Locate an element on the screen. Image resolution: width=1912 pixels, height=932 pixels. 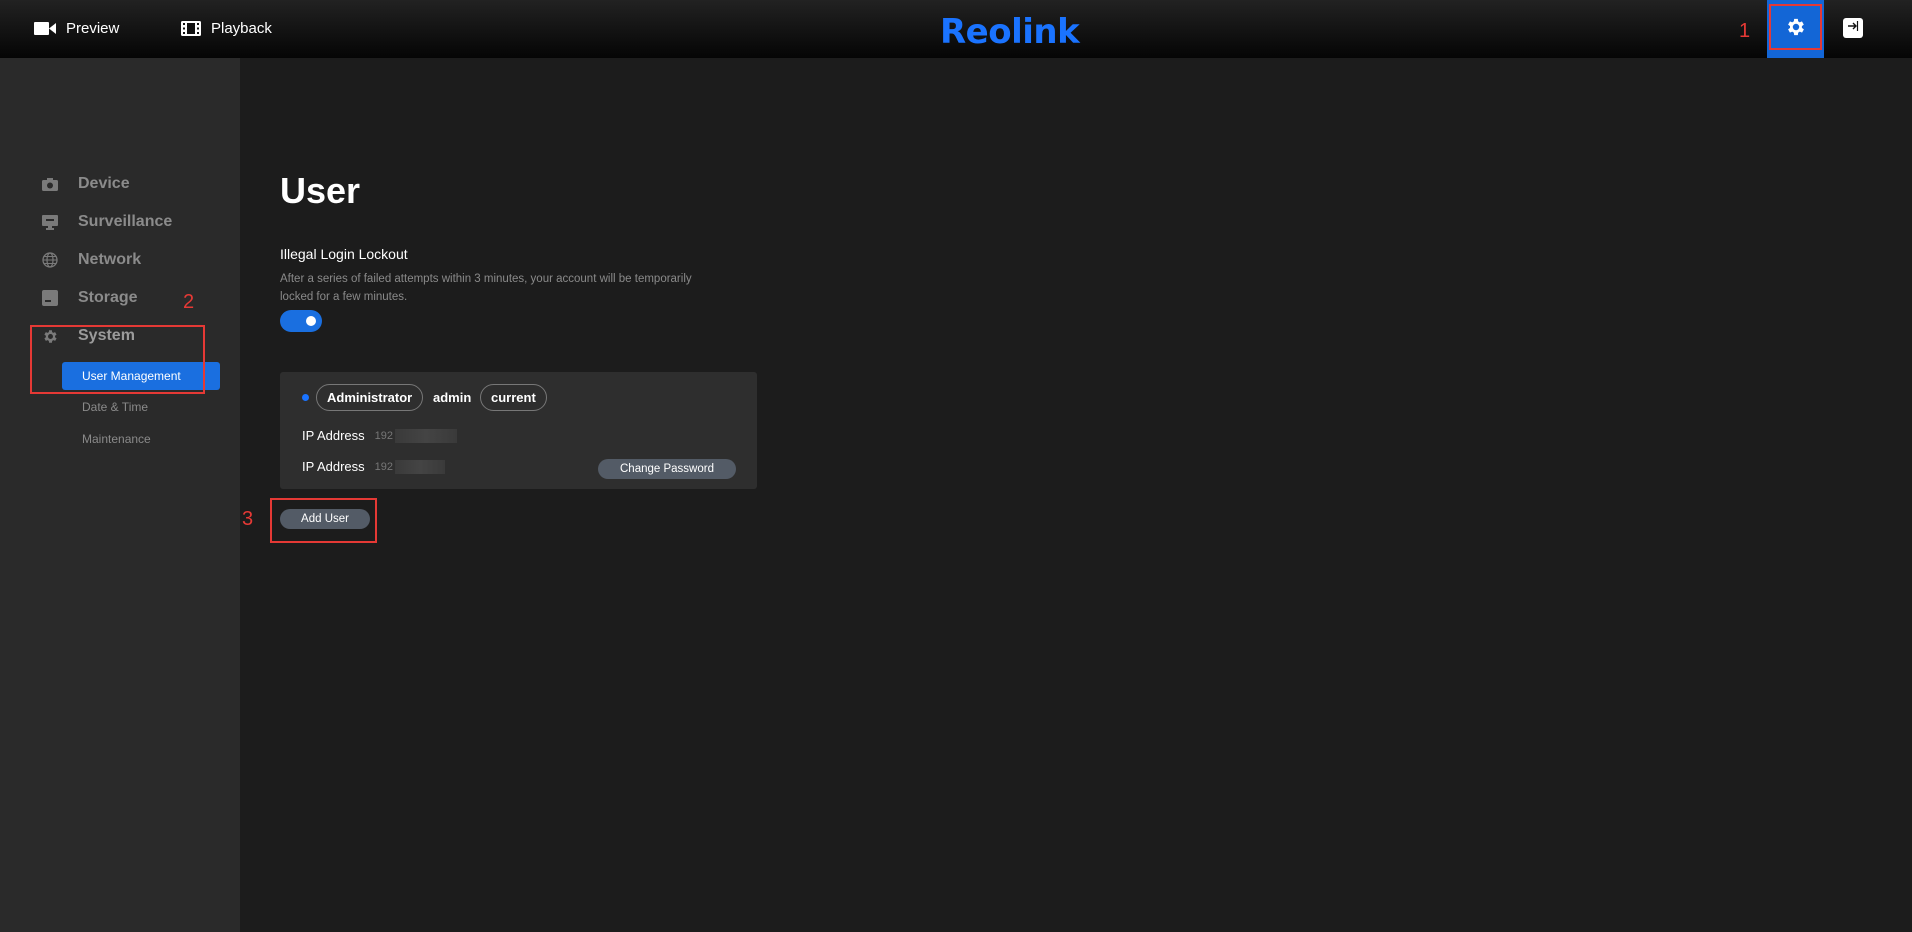
camera-icon is located at coordinates (50, 184).